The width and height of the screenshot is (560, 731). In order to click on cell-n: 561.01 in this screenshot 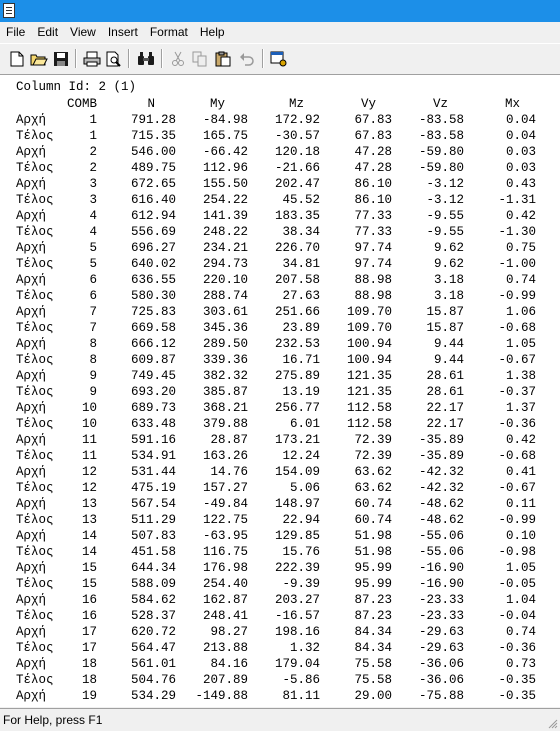, I will do `click(153, 664)`.